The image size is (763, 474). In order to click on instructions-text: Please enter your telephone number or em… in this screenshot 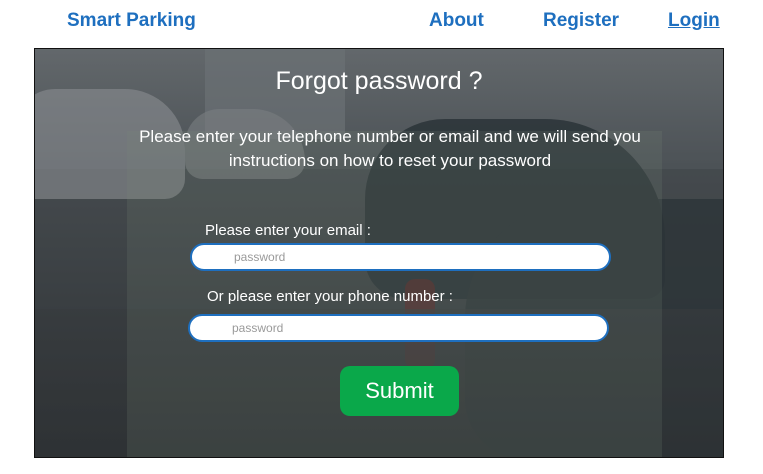, I will do `click(390, 148)`.